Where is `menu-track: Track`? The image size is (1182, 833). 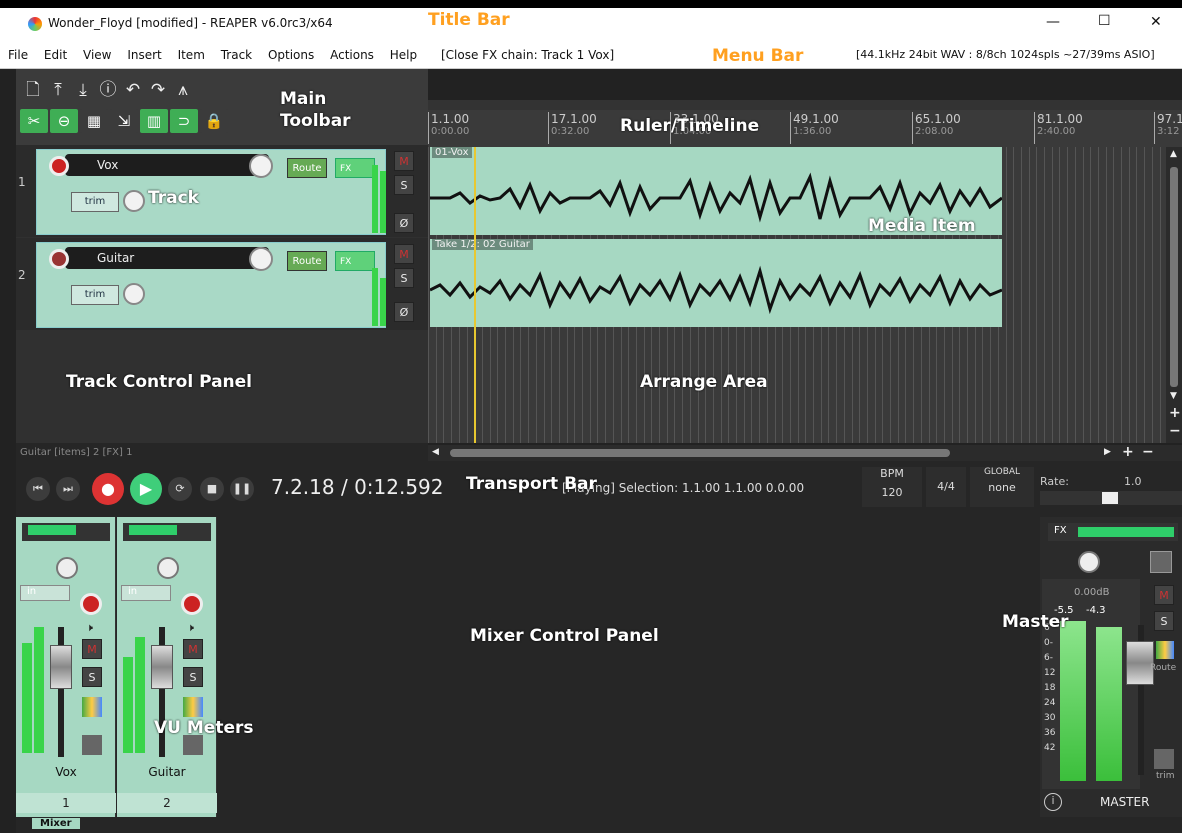 menu-track: Track is located at coordinates (236, 55).